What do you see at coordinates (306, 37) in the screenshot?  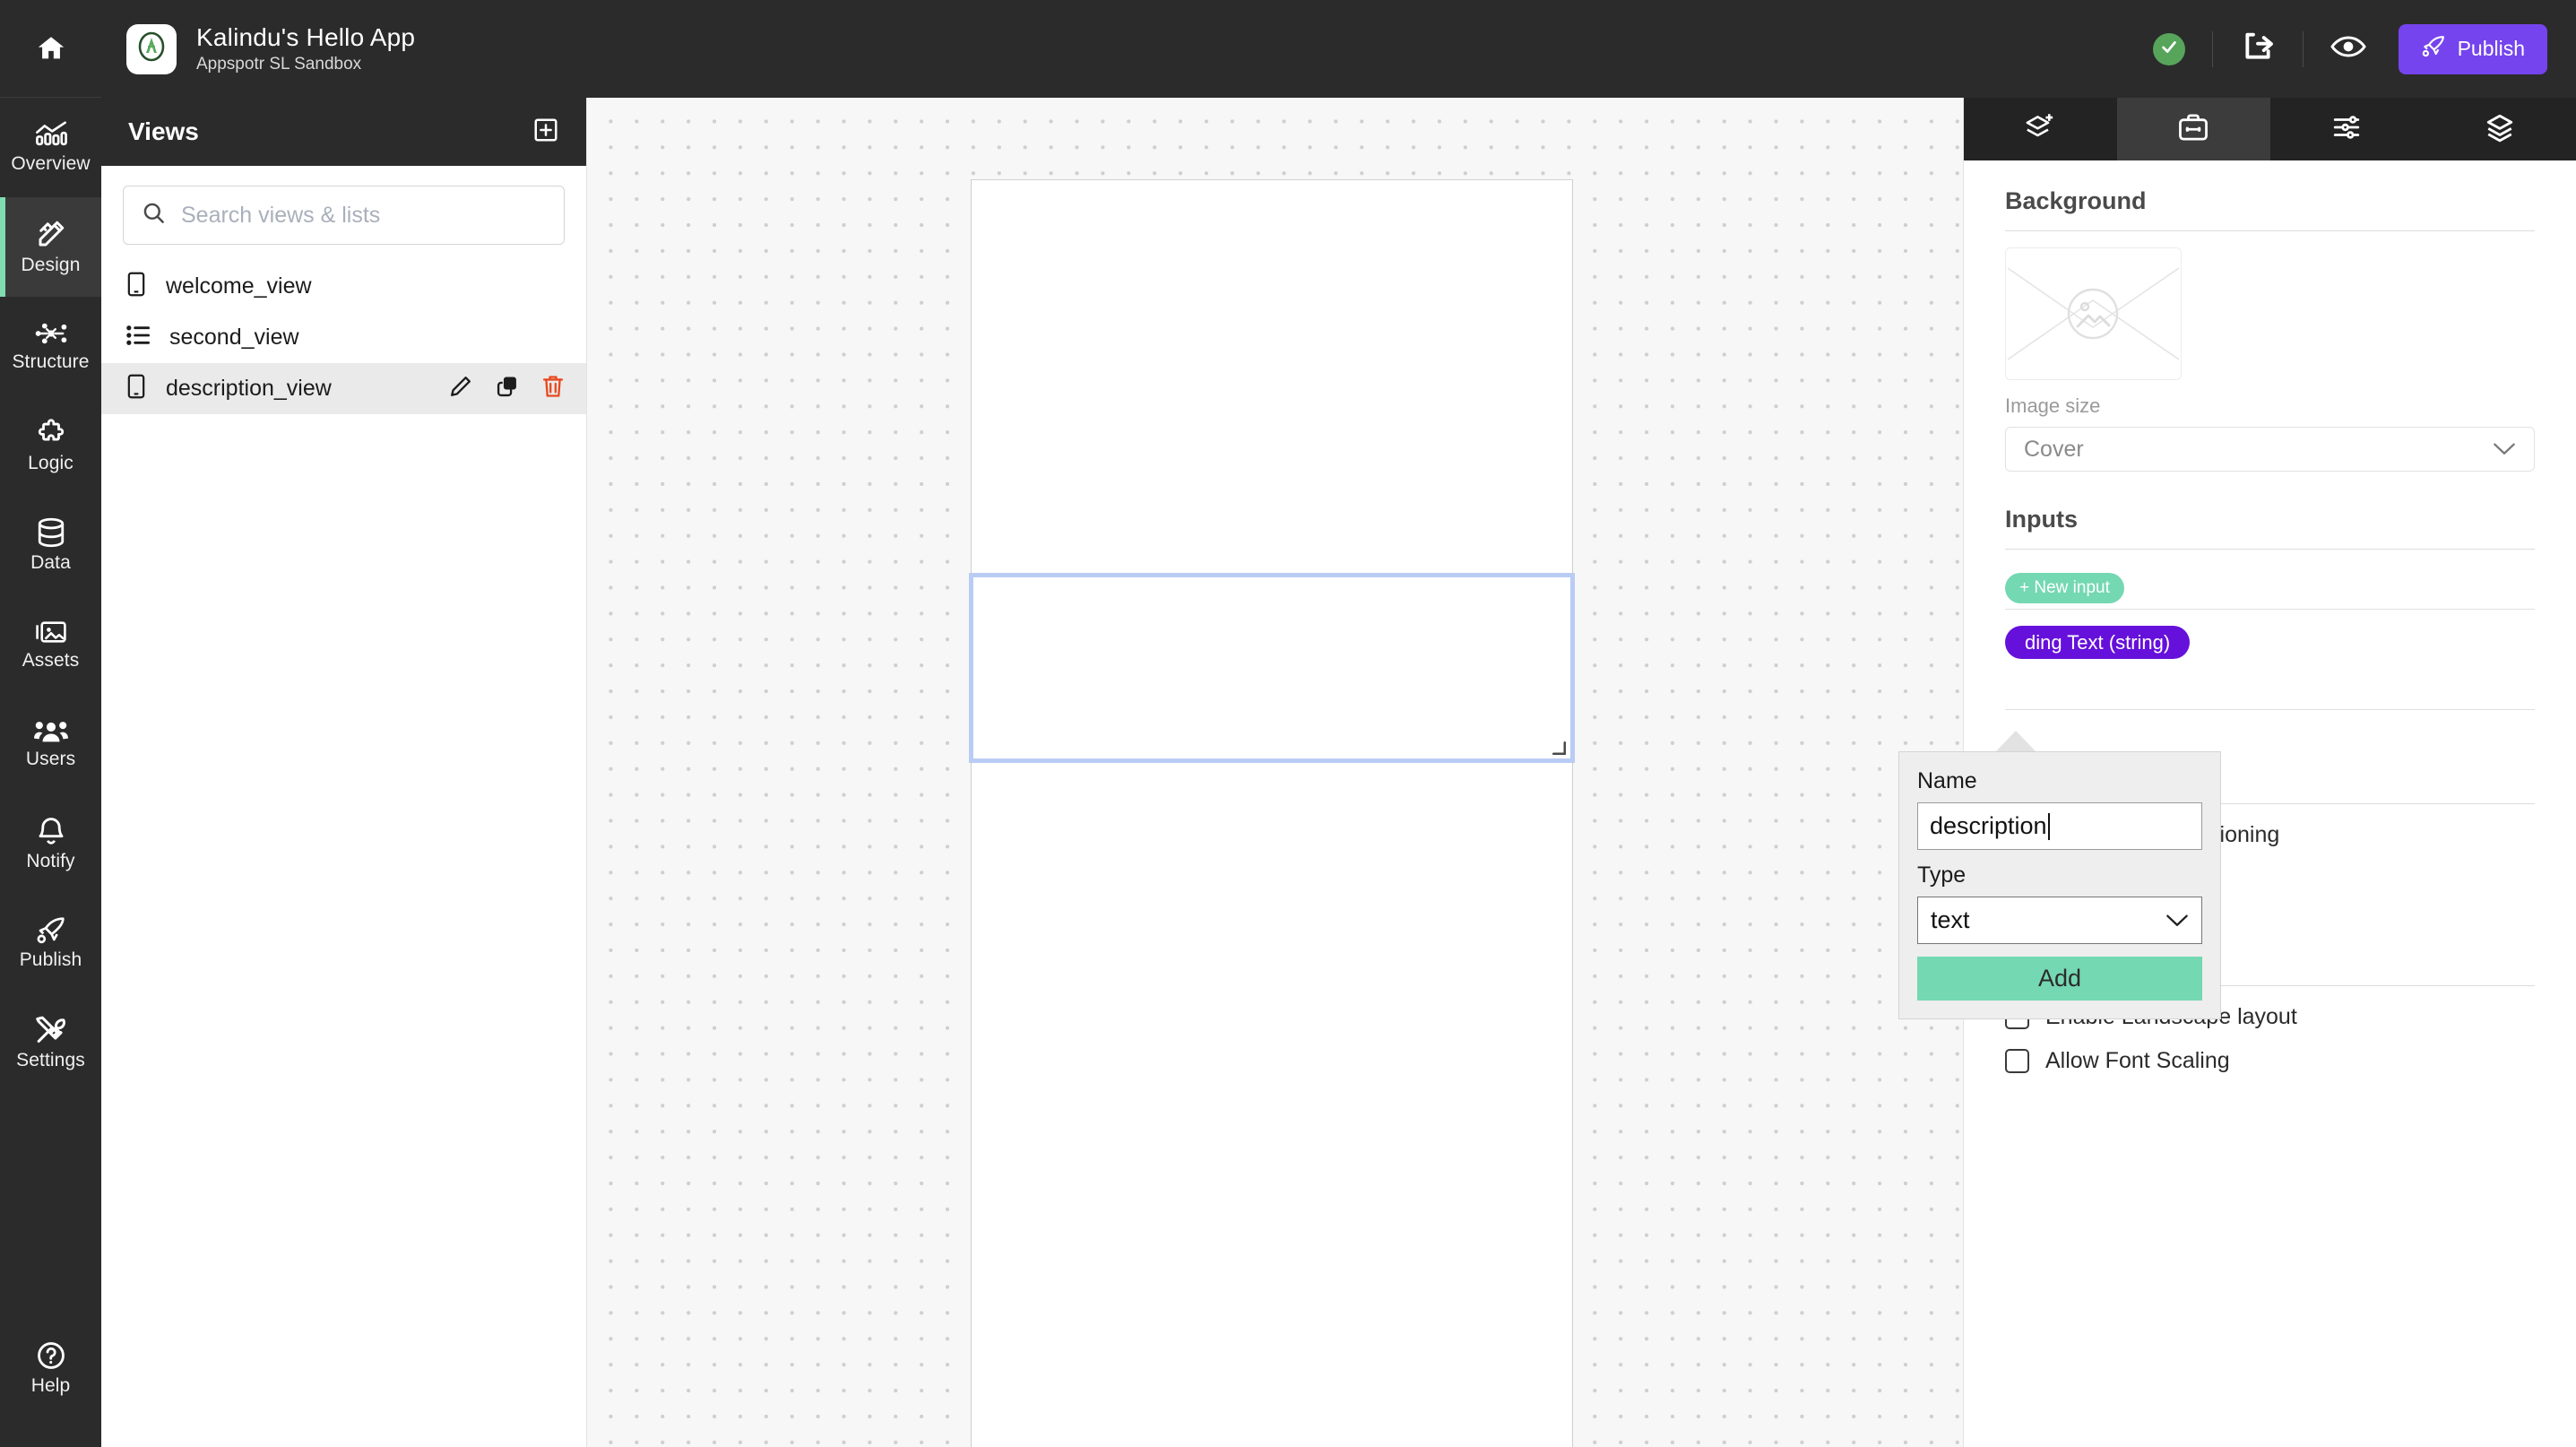 I see `page-title: Kalindu's Hello App` at bounding box center [306, 37].